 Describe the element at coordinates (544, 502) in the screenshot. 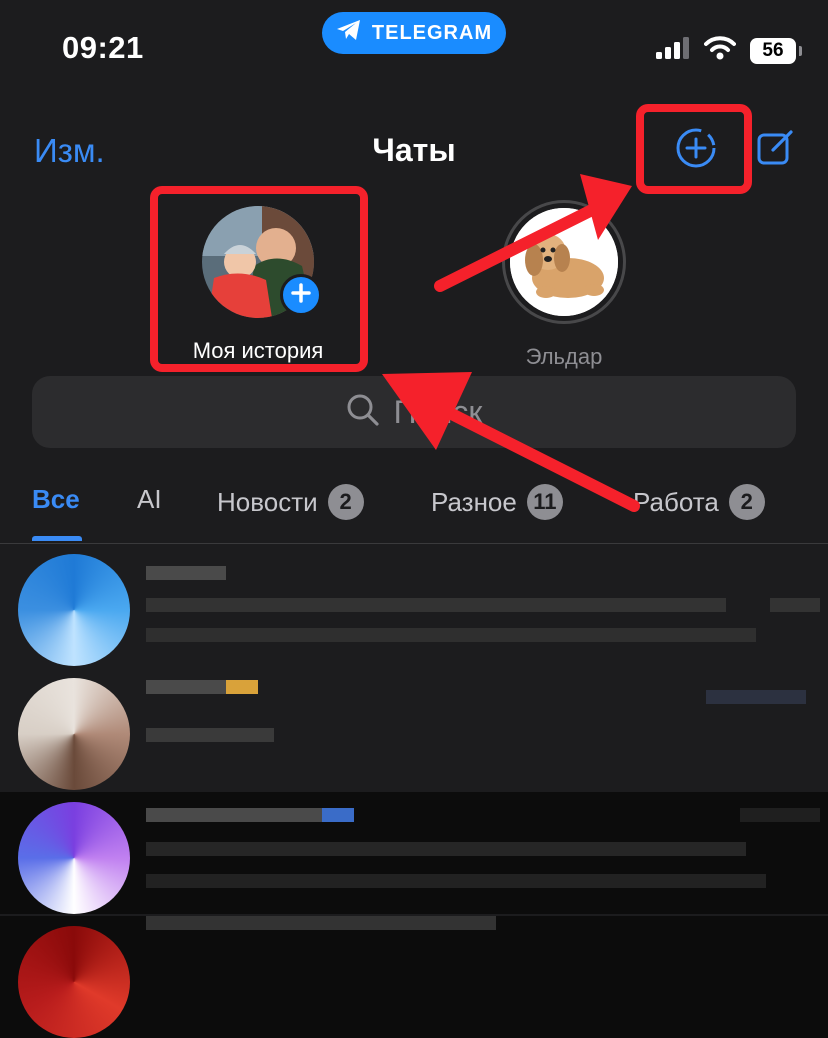

I see `unread-count-badge: 11` at that location.